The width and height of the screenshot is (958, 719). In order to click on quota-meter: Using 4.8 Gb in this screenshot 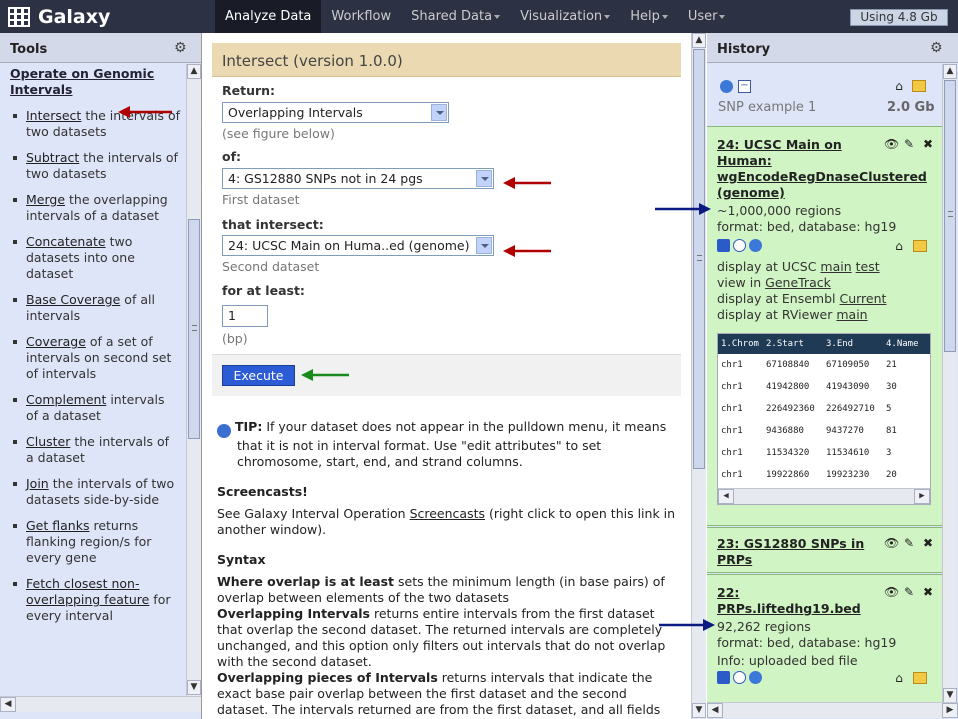, I will do `click(899, 17)`.